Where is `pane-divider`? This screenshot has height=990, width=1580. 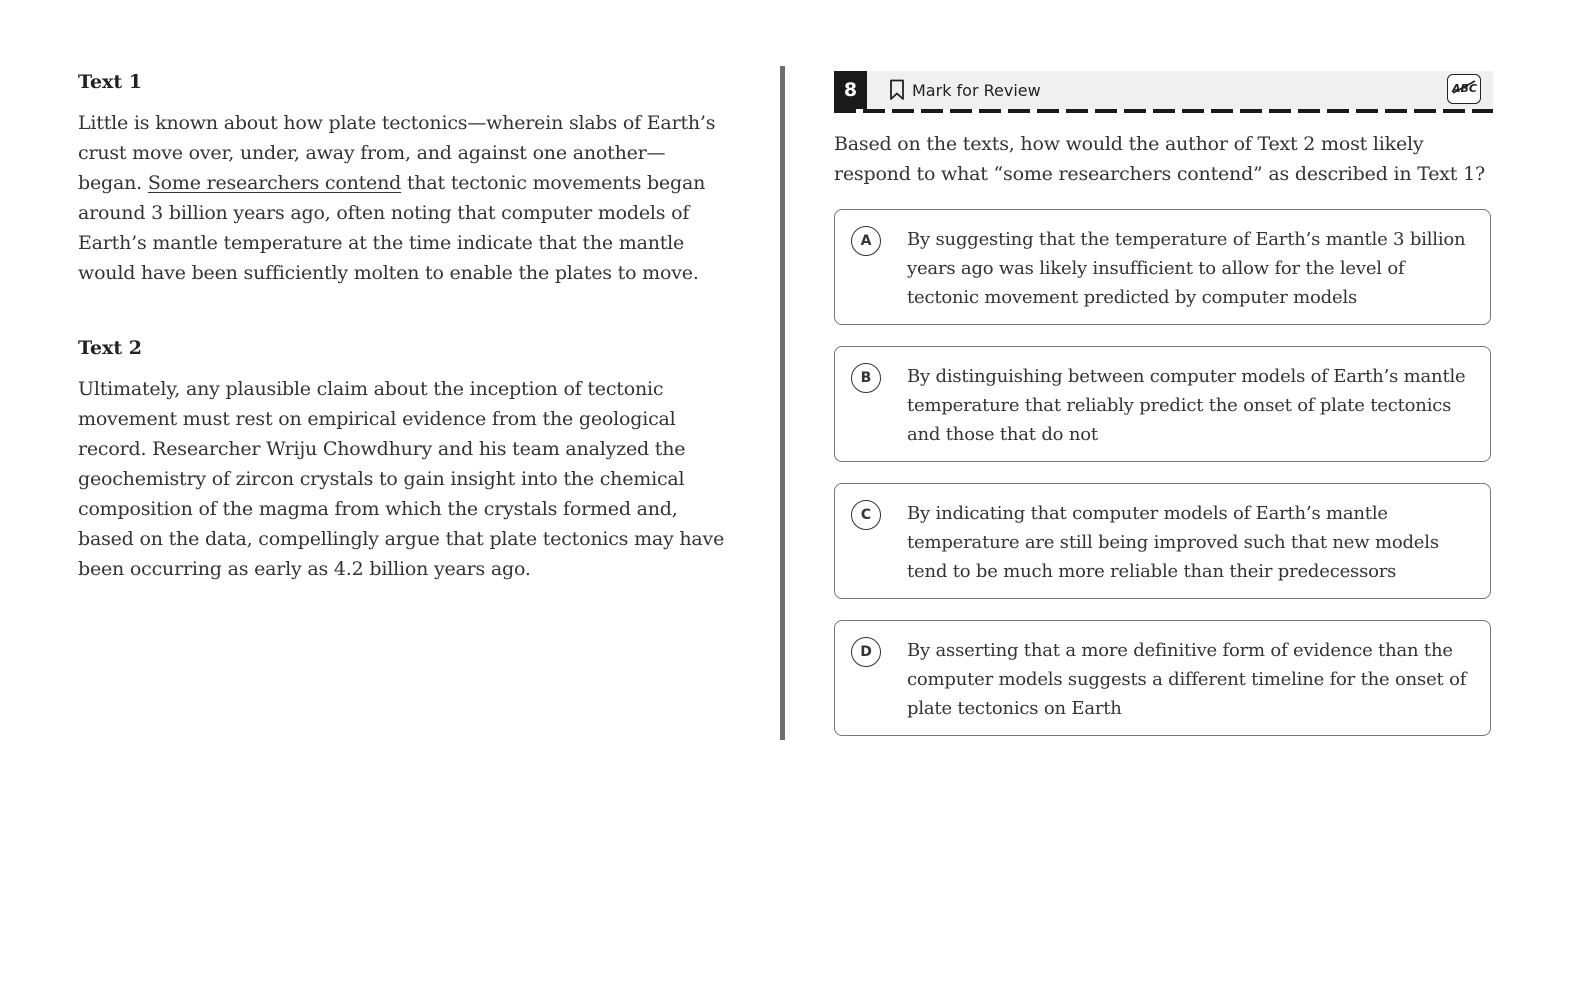 pane-divider is located at coordinates (782, 403).